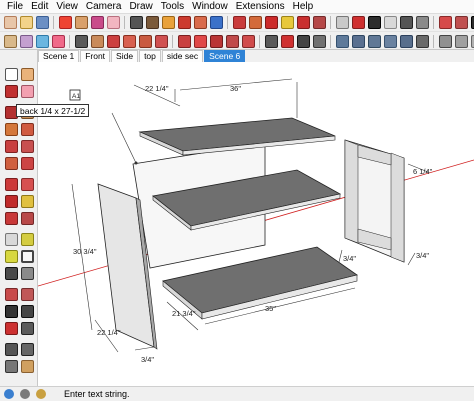 The image size is (474, 401). Describe the element at coordinates (11, 129) in the screenshot. I see `rectangle-left-icon` at that location.